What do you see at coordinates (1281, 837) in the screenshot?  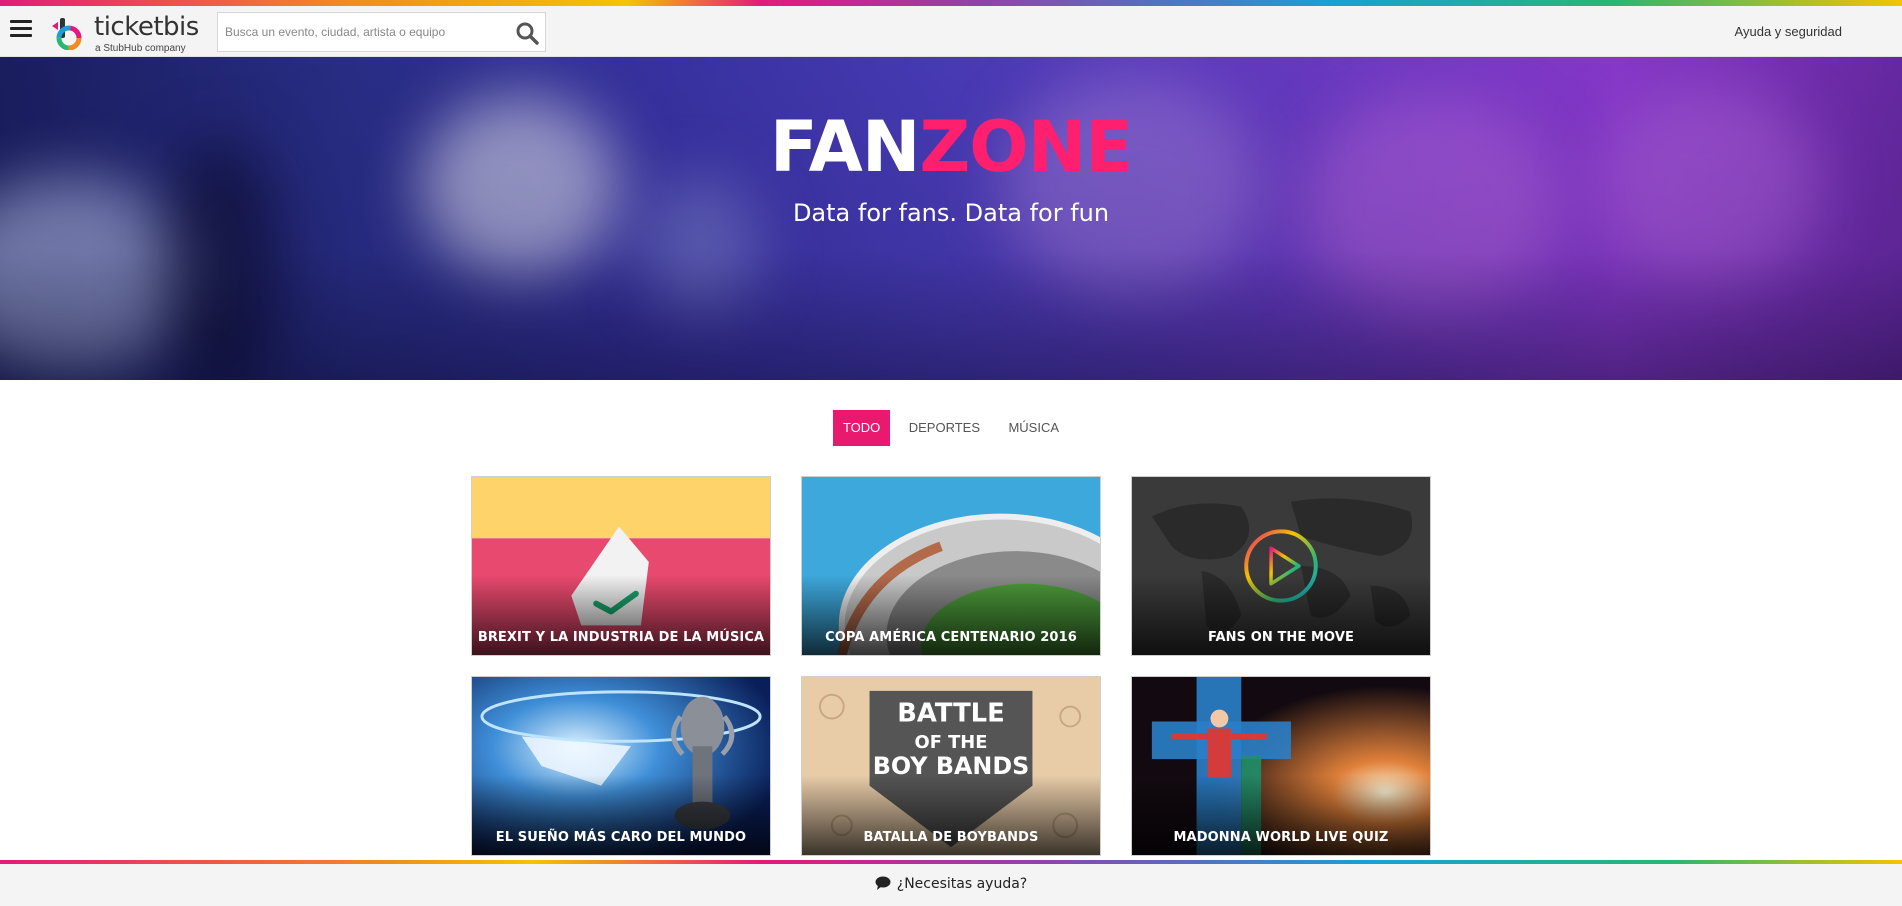 I see `card-title: MADONNA WORLD LIVE QUIZ` at bounding box center [1281, 837].